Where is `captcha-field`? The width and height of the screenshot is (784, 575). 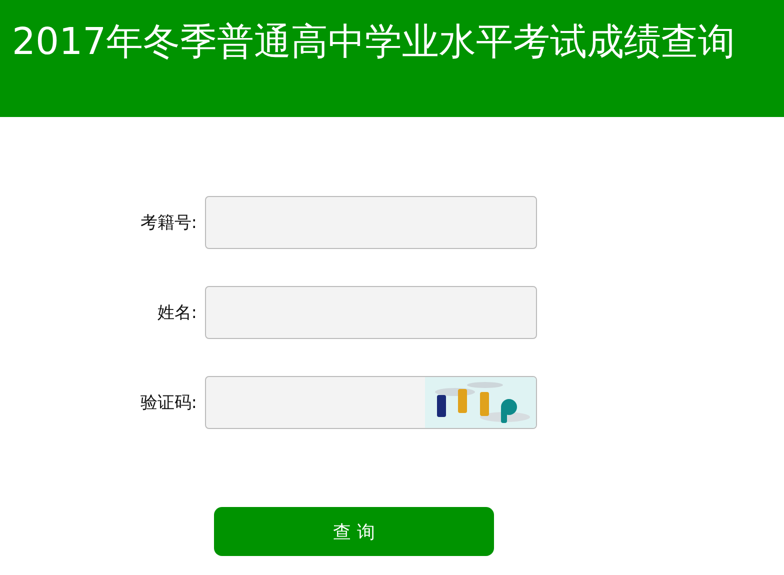
captcha-field is located at coordinates (371, 402).